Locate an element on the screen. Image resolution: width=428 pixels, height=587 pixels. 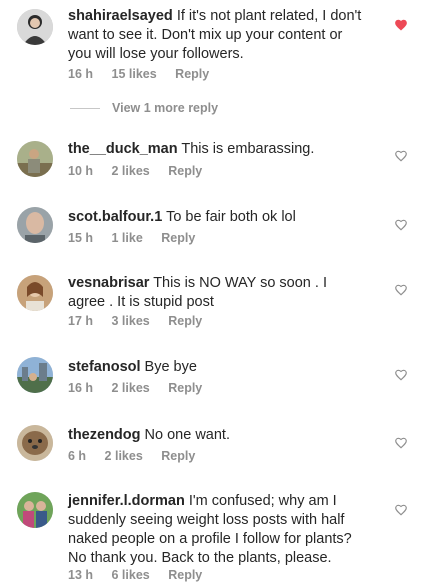
timestamp: 6 h is located at coordinates (77, 456).